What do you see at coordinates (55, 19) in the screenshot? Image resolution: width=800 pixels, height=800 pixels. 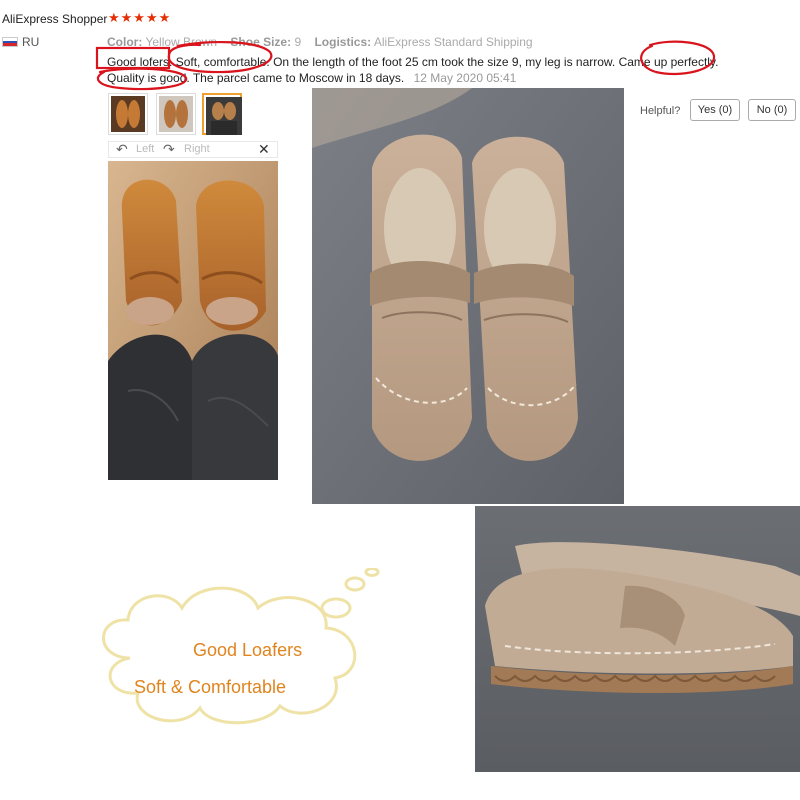 I see `shopper-name: AliExpress Shopper` at bounding box center [55, 19].